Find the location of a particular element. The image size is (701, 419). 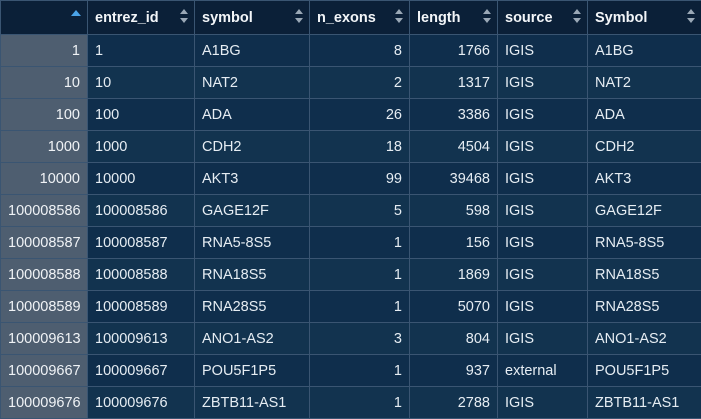

cell-length: 4504 is located at coordinates (454, 147).